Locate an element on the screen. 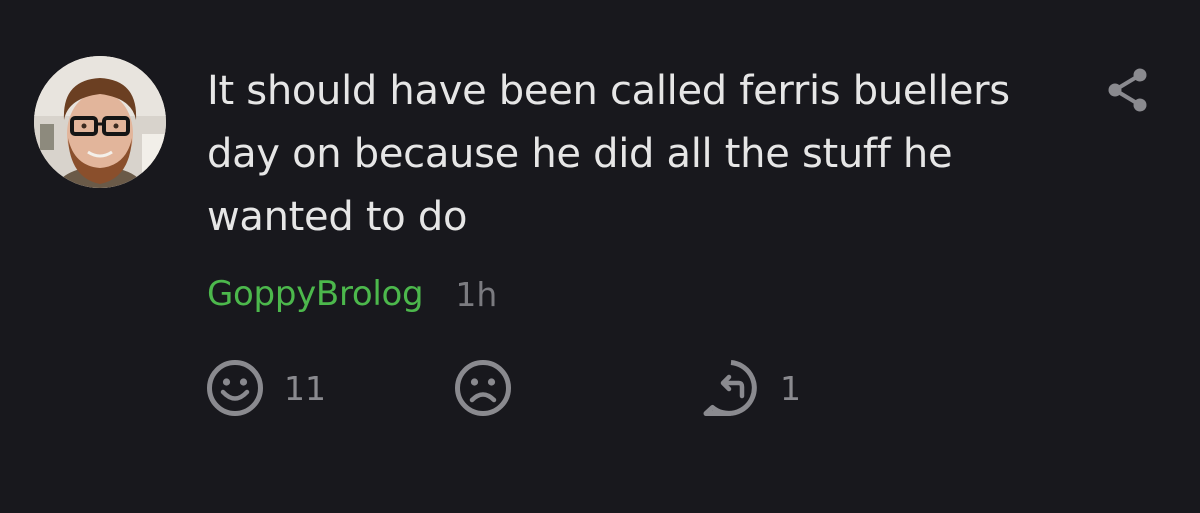  avatar-image is located at coordinates (100, 122).